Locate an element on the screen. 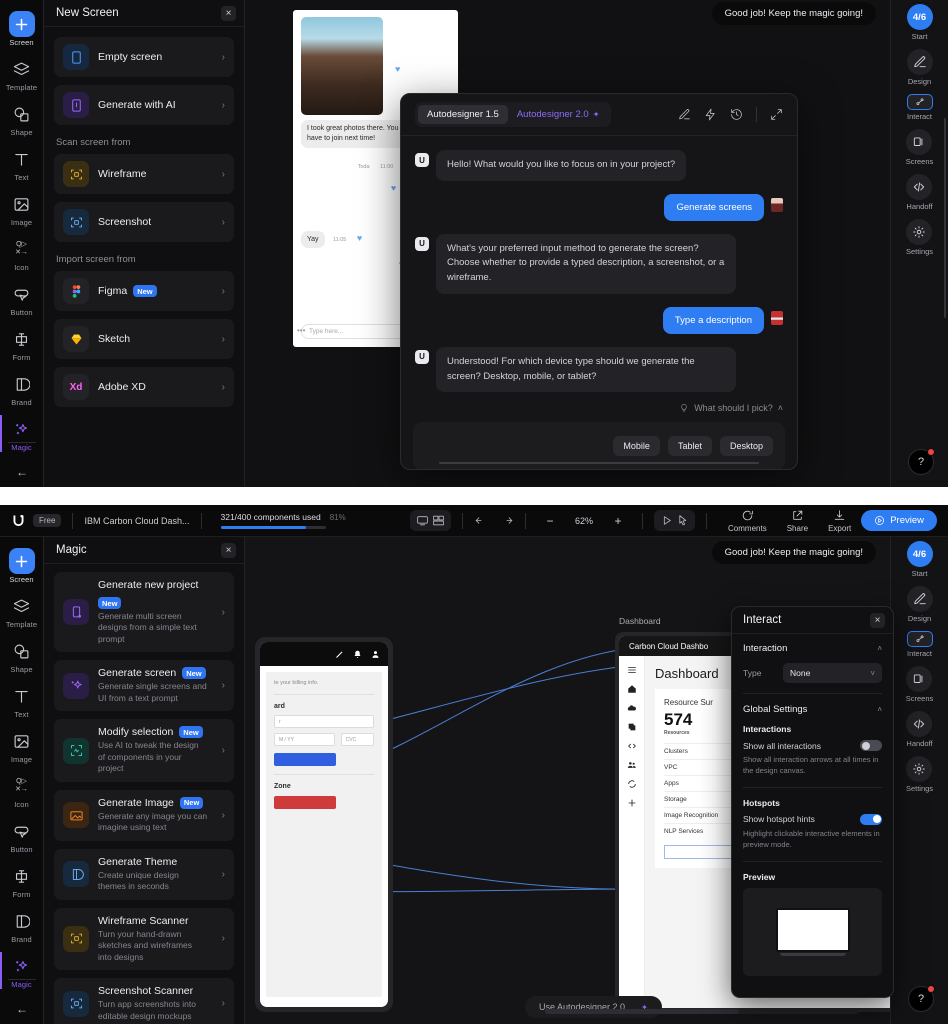  edit-icon is located at coordinates (684, 114).